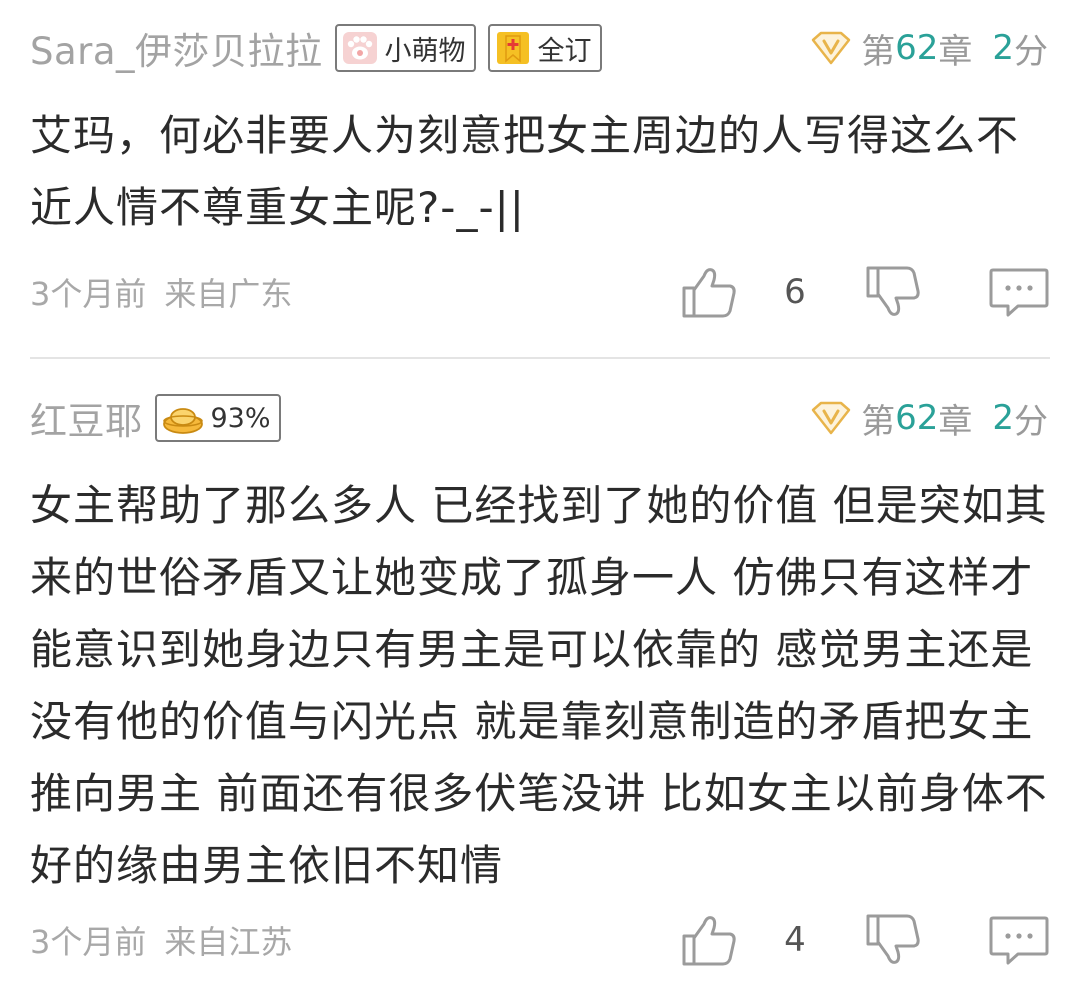  What do you see at coordinates (161, 940) in the screenshot?
I see `comment-meta: 3个月前 来自江苏` at bounding box center [161, 940].